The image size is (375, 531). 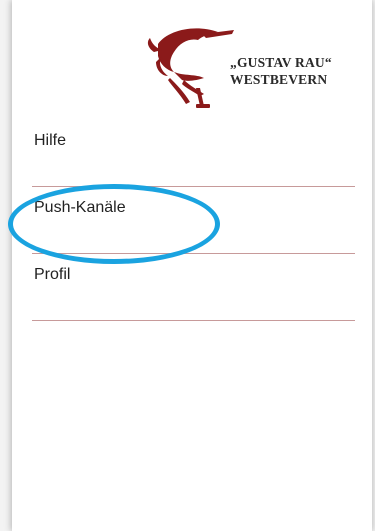 I want to click on menu-item-hilfe: Hilfe, so click(x=193, y=153).